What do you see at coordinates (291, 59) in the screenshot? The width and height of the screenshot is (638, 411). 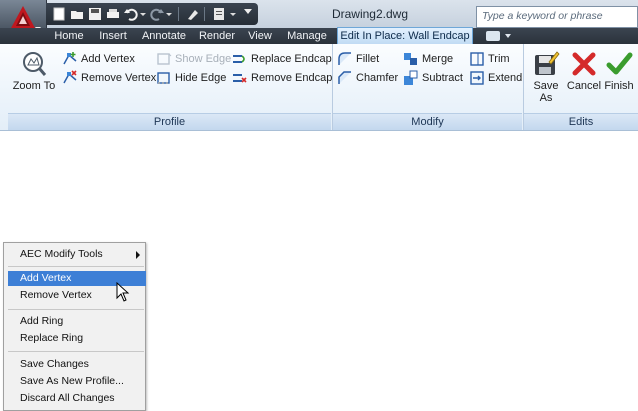 I see `replace-endcap-label: Replace Endcap` at bounding box center [291, 59].